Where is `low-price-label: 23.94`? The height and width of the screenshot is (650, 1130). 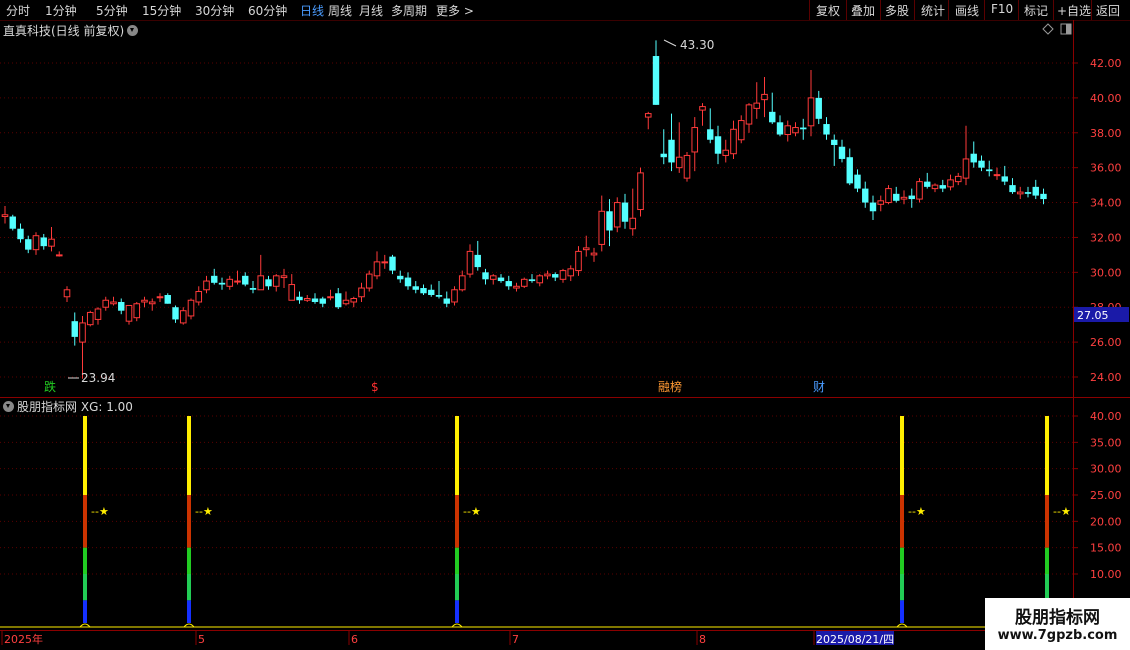 low-price-label: 23.94 is located at coordinates (98, 378).